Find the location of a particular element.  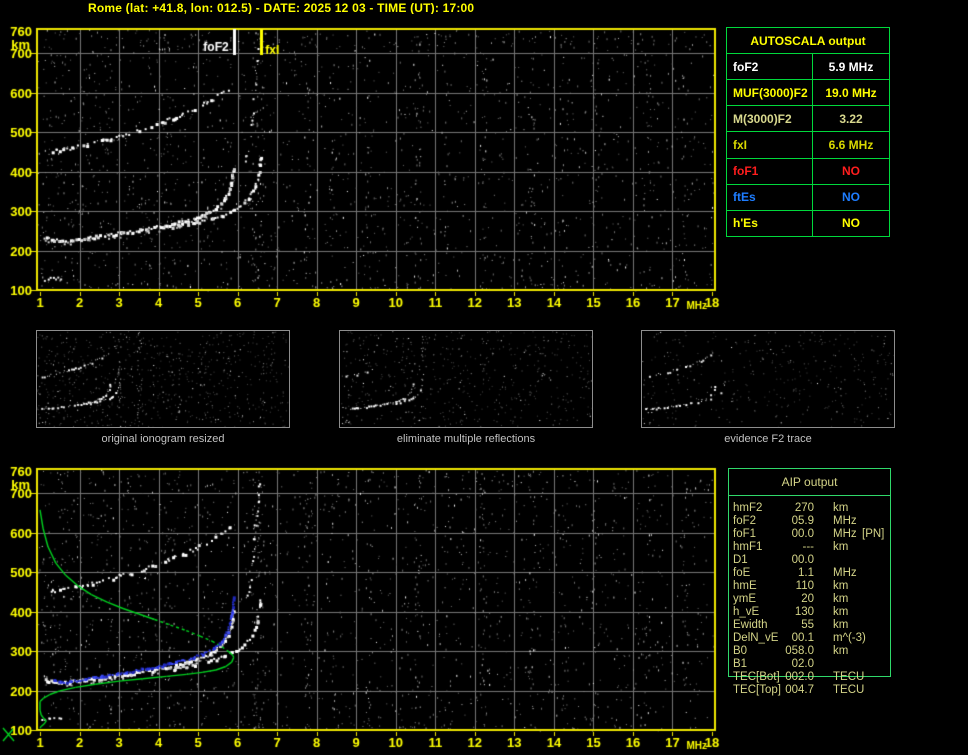

aip-table-row: D1 00.0 is located at coordinates (820, 560).